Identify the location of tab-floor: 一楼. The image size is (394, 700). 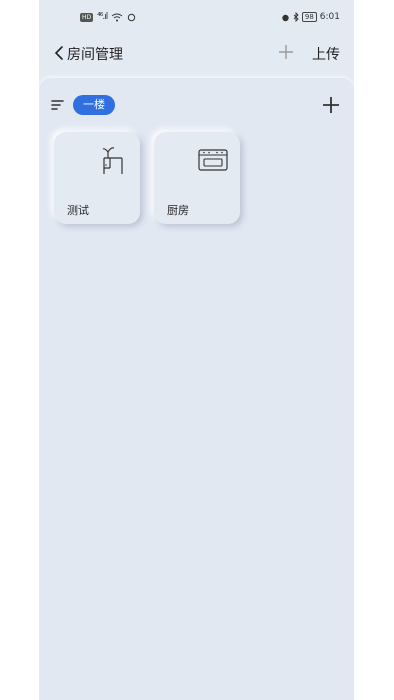
(94, 105).